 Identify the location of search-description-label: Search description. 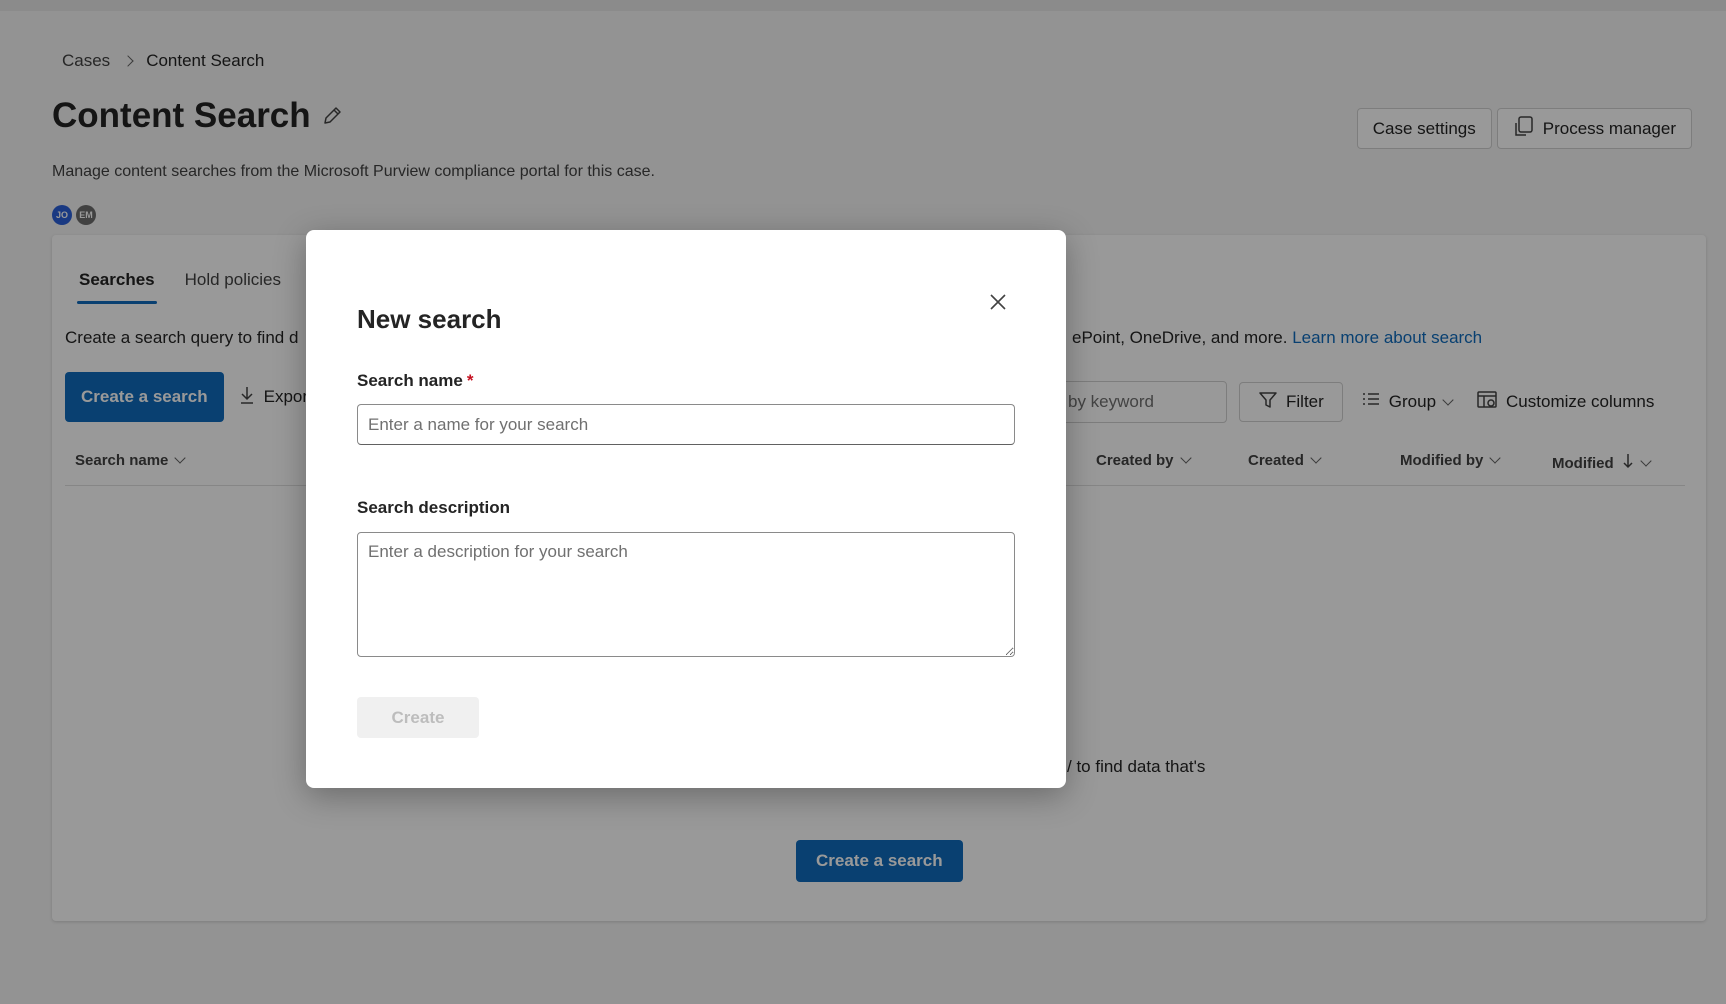
(434, 507).